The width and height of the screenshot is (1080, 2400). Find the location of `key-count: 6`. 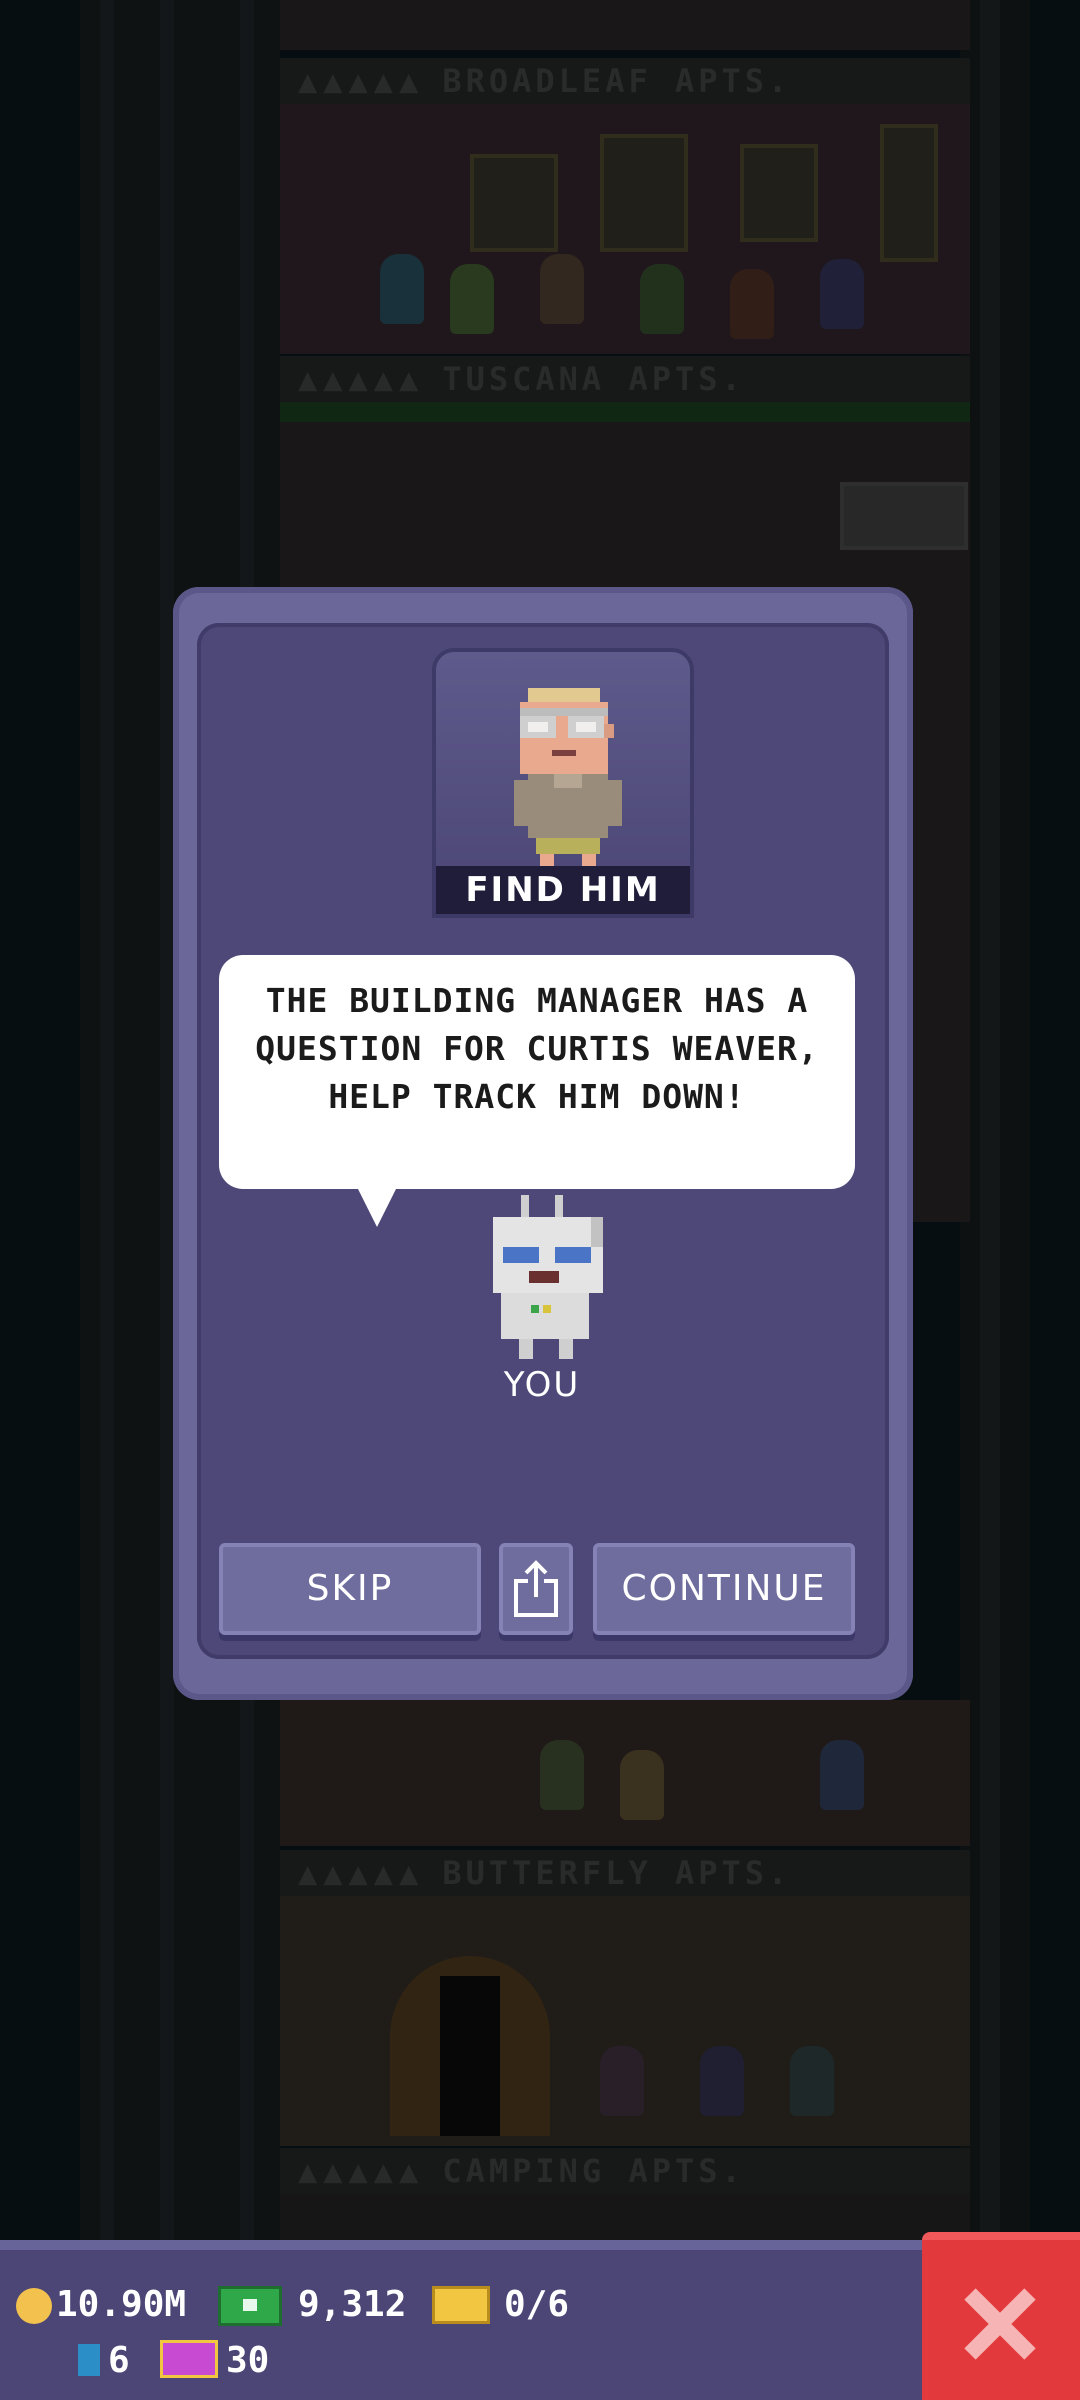

key-count: 6 is located at coordinates (119, 2360).